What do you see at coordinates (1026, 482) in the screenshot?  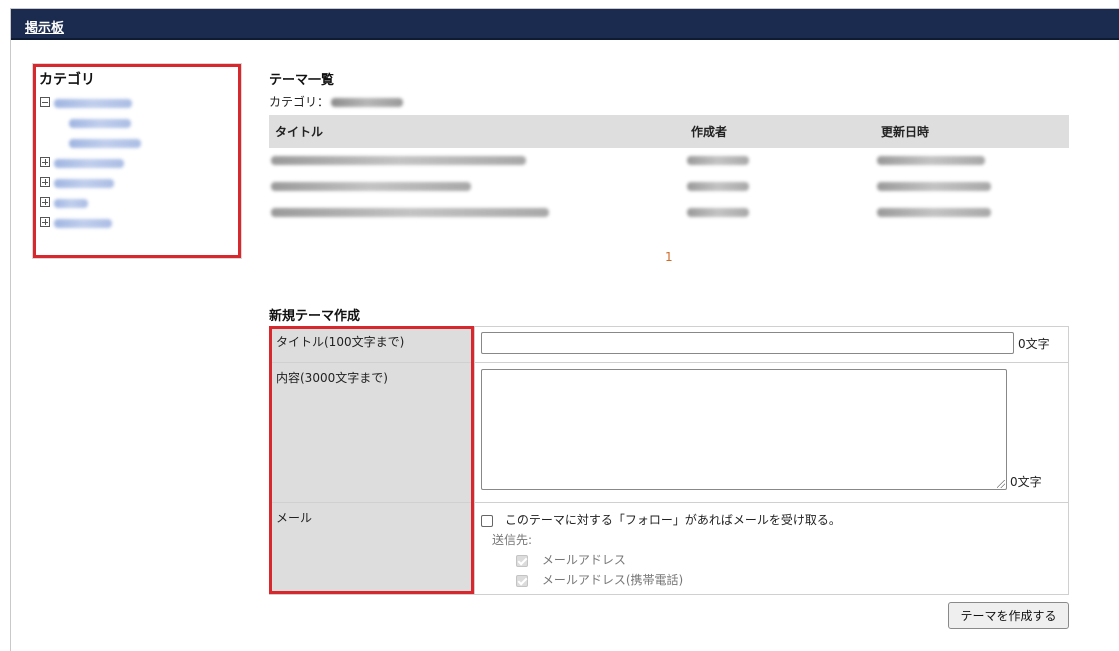 I see `content-char-count: 0文字` at bounding box center [1026, 482].